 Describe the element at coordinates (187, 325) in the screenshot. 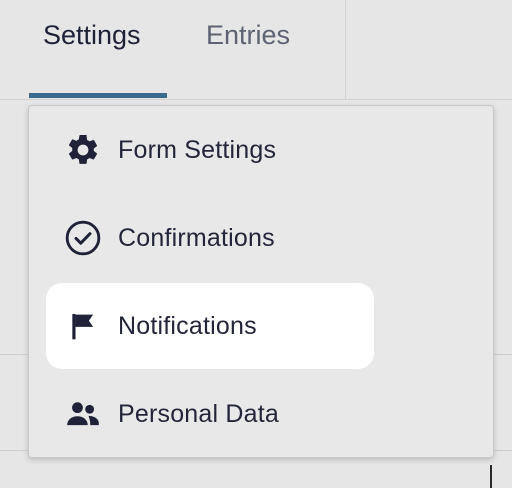

I see `menu-item-label: Notifications` at that location.